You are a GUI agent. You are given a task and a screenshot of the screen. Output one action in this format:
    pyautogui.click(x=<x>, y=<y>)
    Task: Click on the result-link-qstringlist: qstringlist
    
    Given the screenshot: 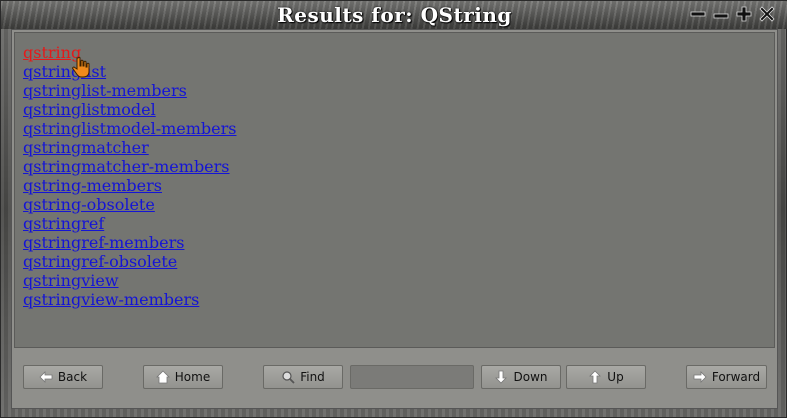 What is the action you would take?
    pyautogui.click(x=64, y=71)
    